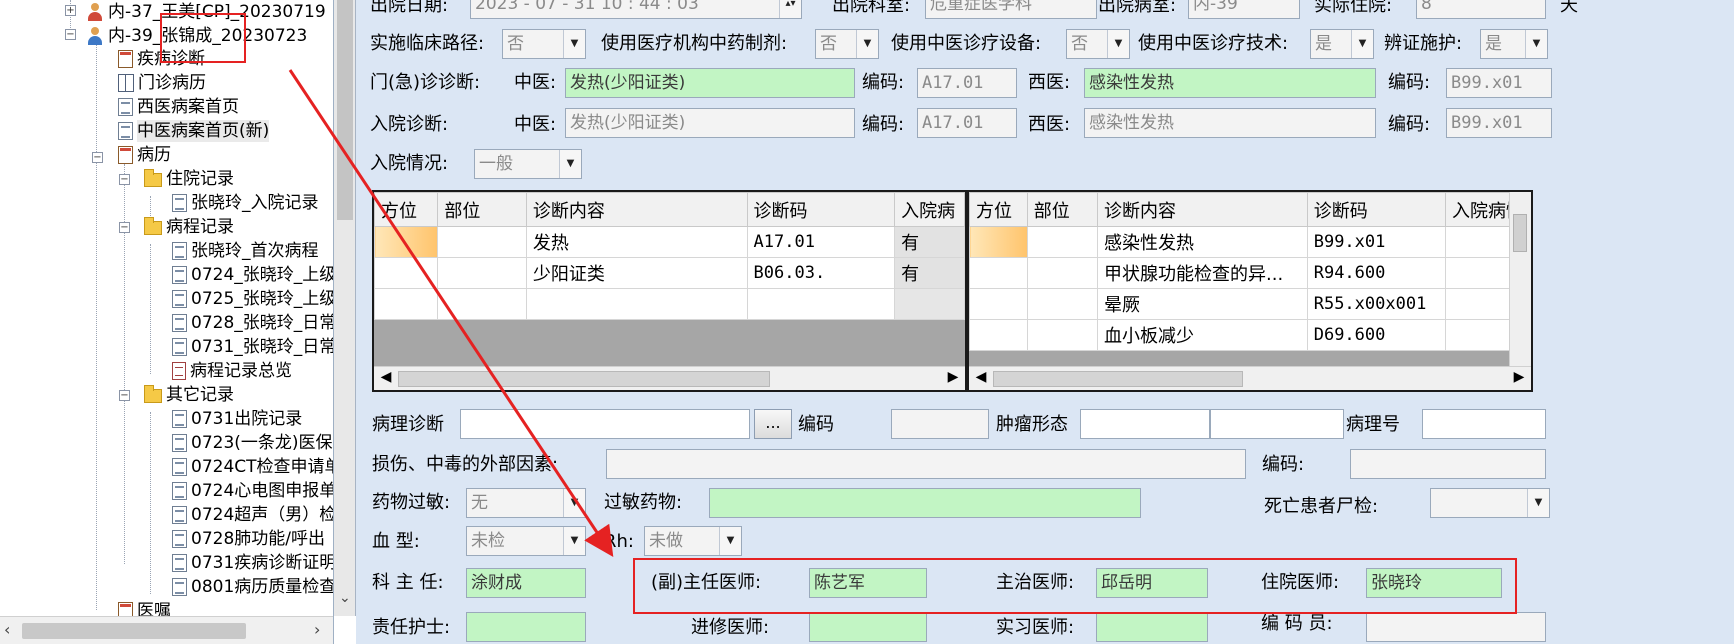 The image size is (1734, 644). What do you see at coordinates (451, 313) in the screenshot?
I see `annotation-arrow` at bounding box center [451, 313].